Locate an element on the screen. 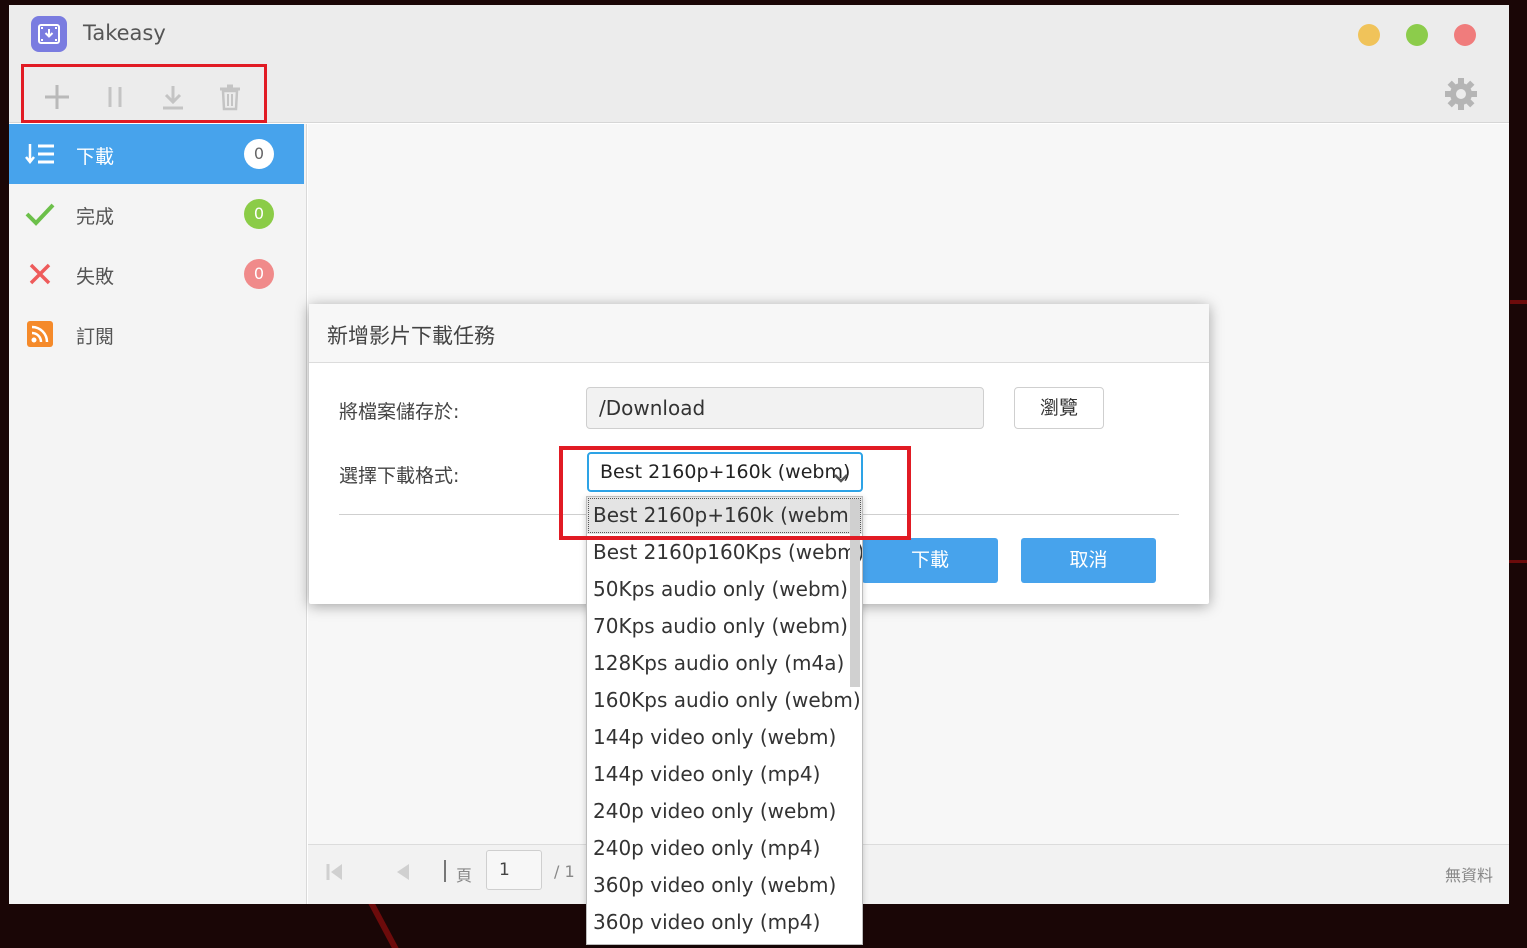  sidebar-item-subscriptions: 訂閱 is located at coordinates (156, 334).